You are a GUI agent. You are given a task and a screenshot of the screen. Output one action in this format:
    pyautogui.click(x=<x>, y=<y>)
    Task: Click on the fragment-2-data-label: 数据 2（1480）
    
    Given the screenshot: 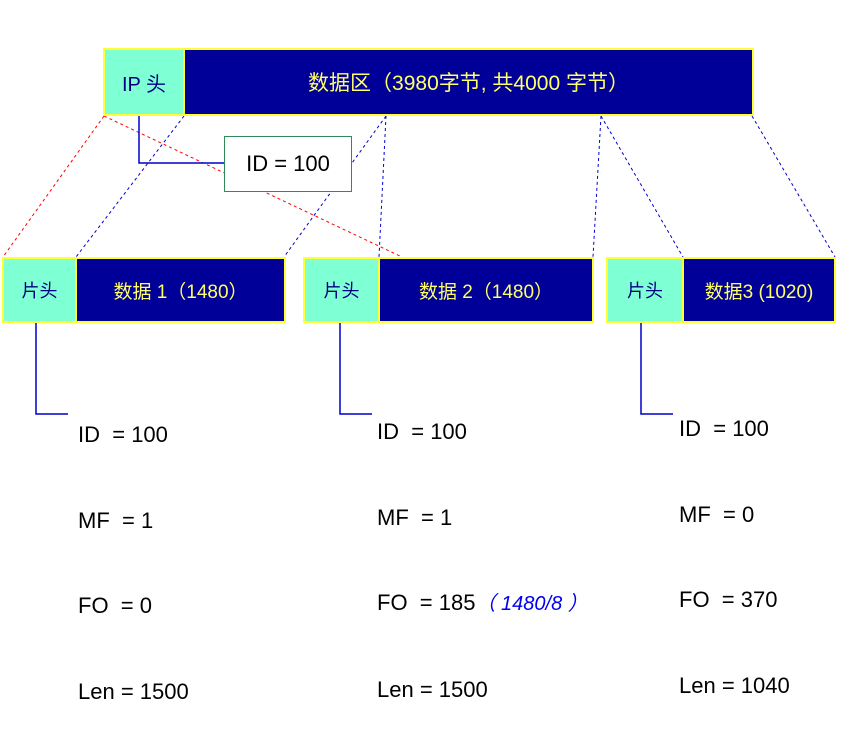 What is the action you would take?
    pyautogui.click(x=486, y=292)
    